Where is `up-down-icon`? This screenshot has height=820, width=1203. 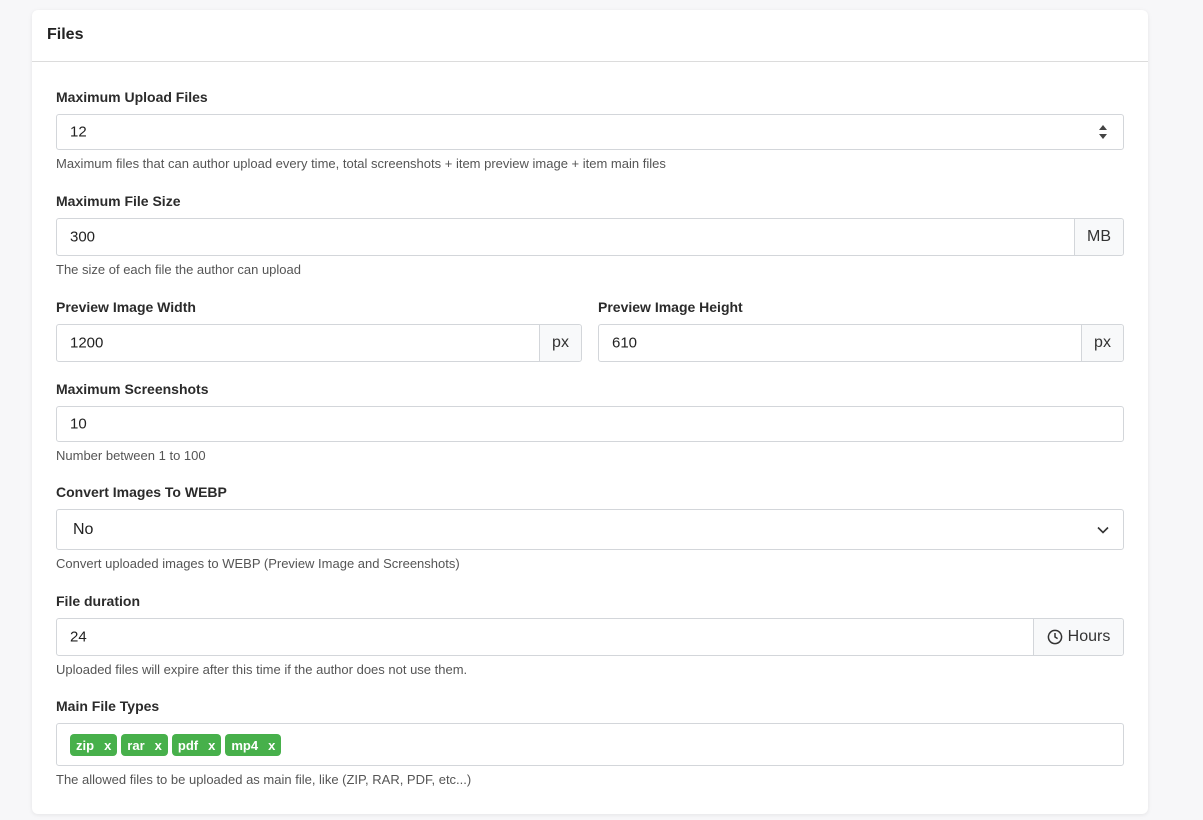 up-down-icon is located at coordinates (1103, 133).